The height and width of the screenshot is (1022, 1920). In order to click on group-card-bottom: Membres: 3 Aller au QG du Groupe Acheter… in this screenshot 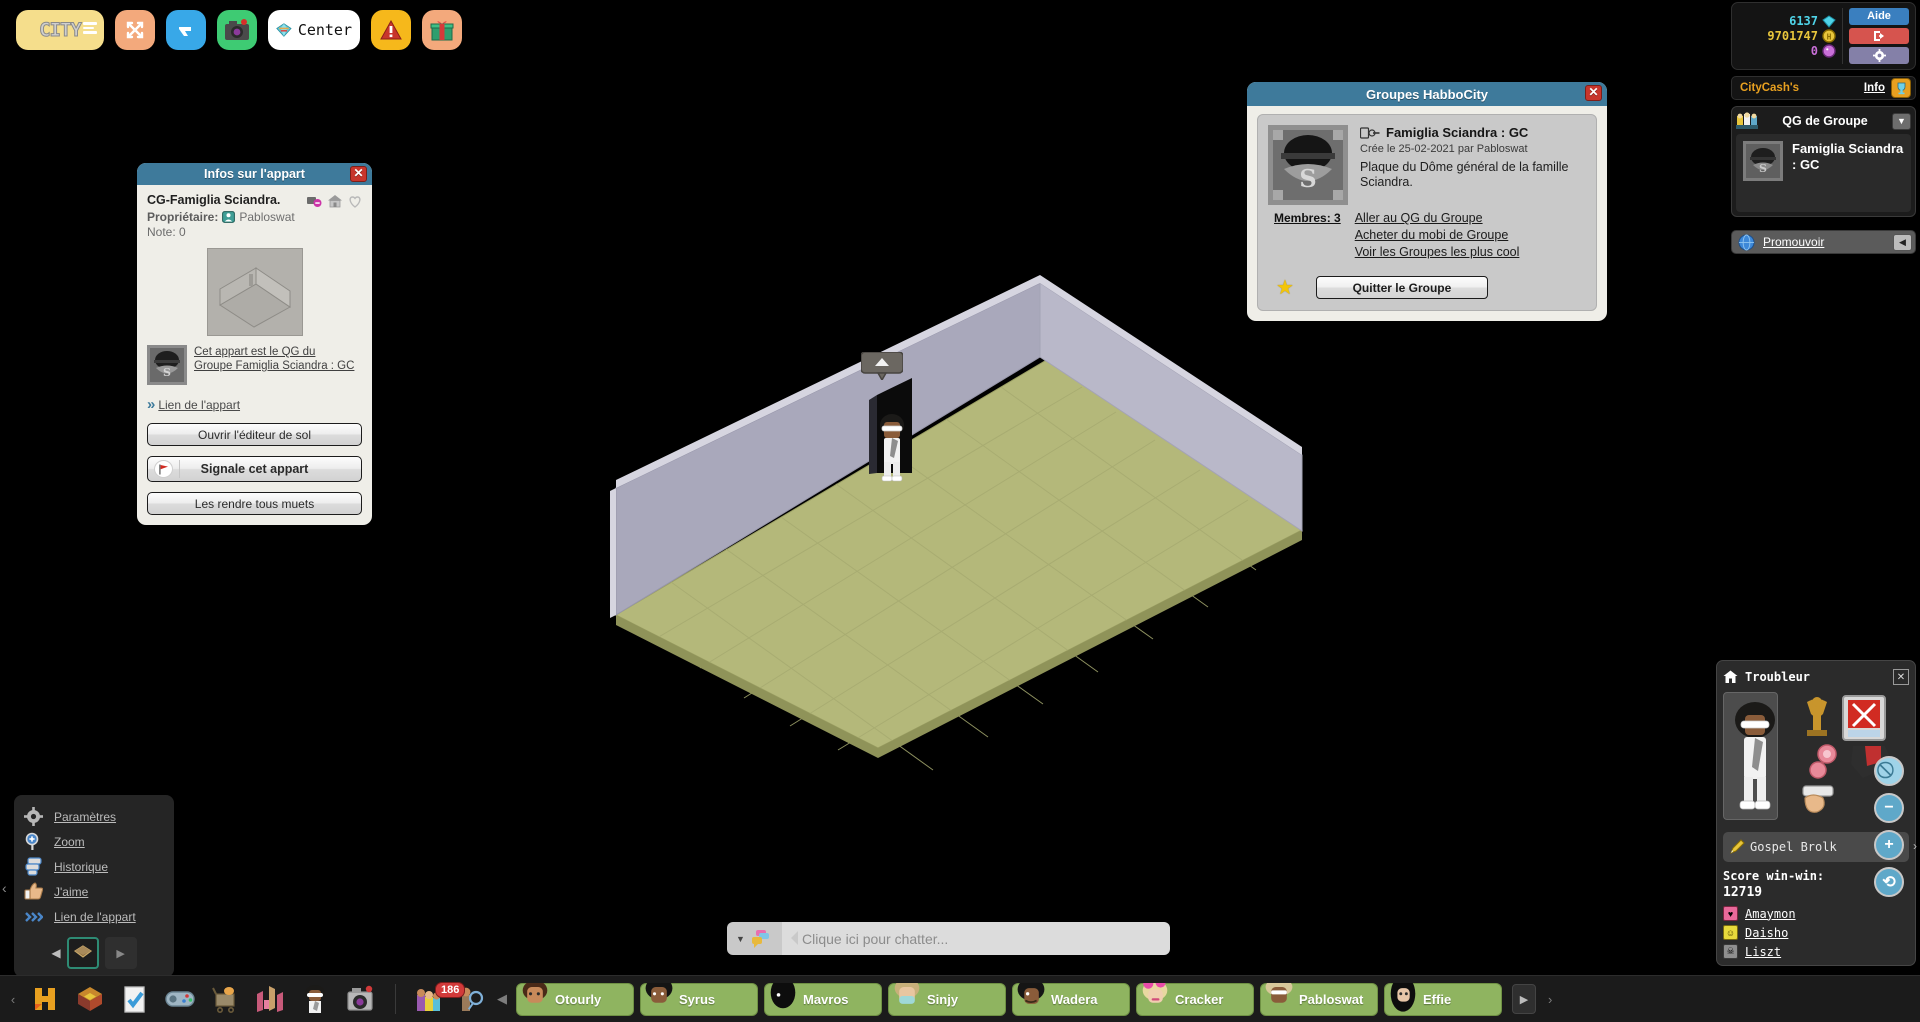, I will do `click(1427, 235)`.